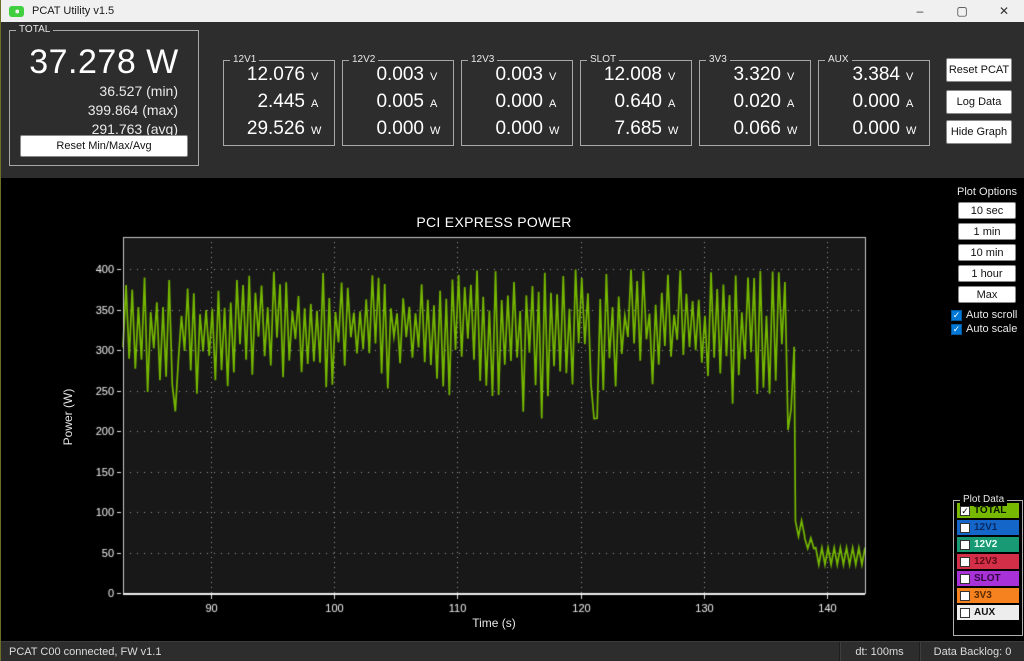 This screenshot has height=661, width=1024. Describe the element at coordinates (956, 329) in the screenshot. I see `auto-scale-checkbox: ✓` at that location.